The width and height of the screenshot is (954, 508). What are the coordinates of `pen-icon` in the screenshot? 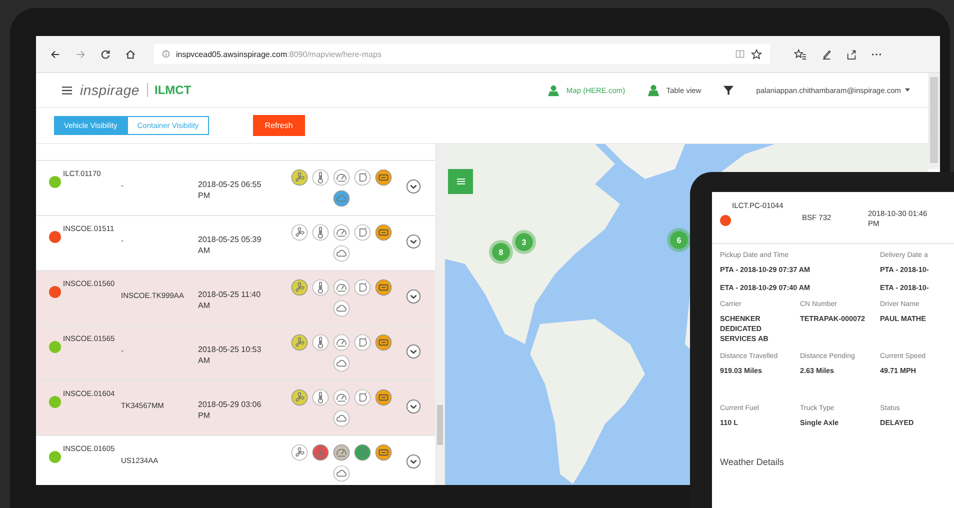 It's located at (826, 54).